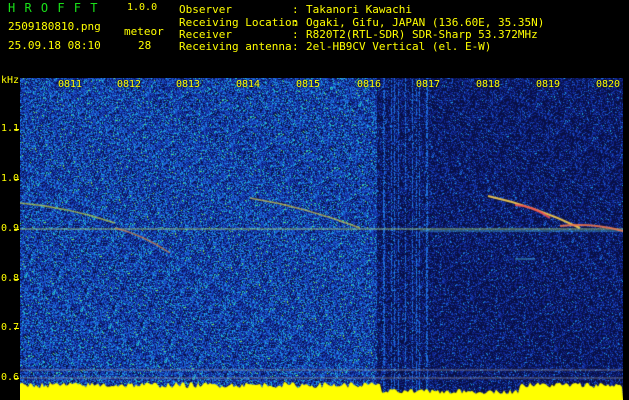  Describe the element at coordinates (54, 26) in the screenshot. I see `image-filename: 2509180810.png` at that location.